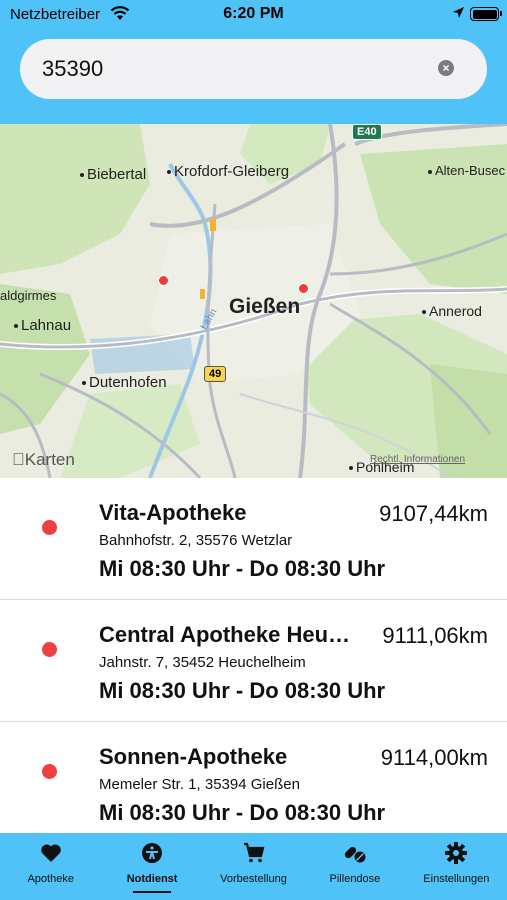 The width and height of the screenshot is (507, 900). What do you see at coordinates (466, 170) in the screenshot?
I see `map-place-alten-buseck: Alten-Busec` at bounding box center [466, 170].